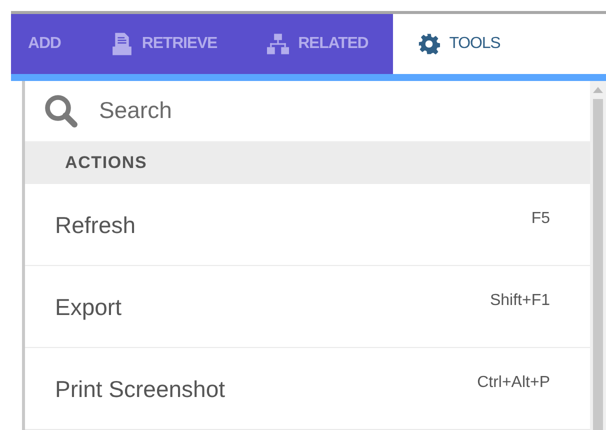  Describe the element at coordinates (540, 219) in the screenshot. I see `shortcut-label: F5` at that location.